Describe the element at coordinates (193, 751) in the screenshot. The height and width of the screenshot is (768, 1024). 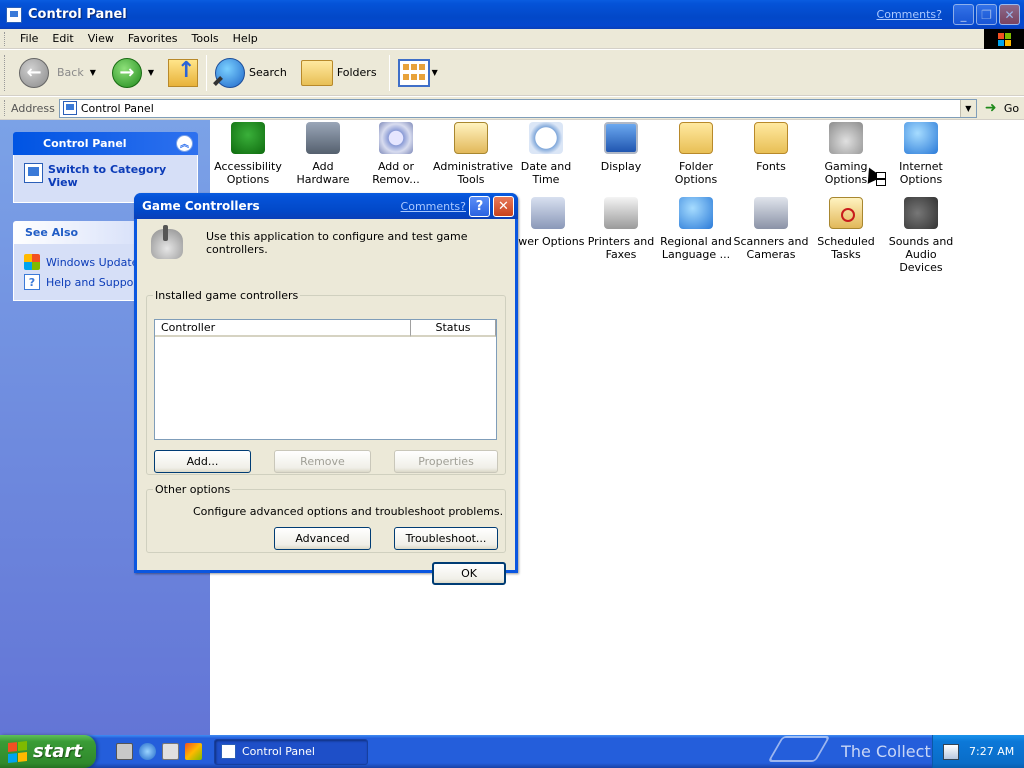
I see `media-player-icon` at that location.